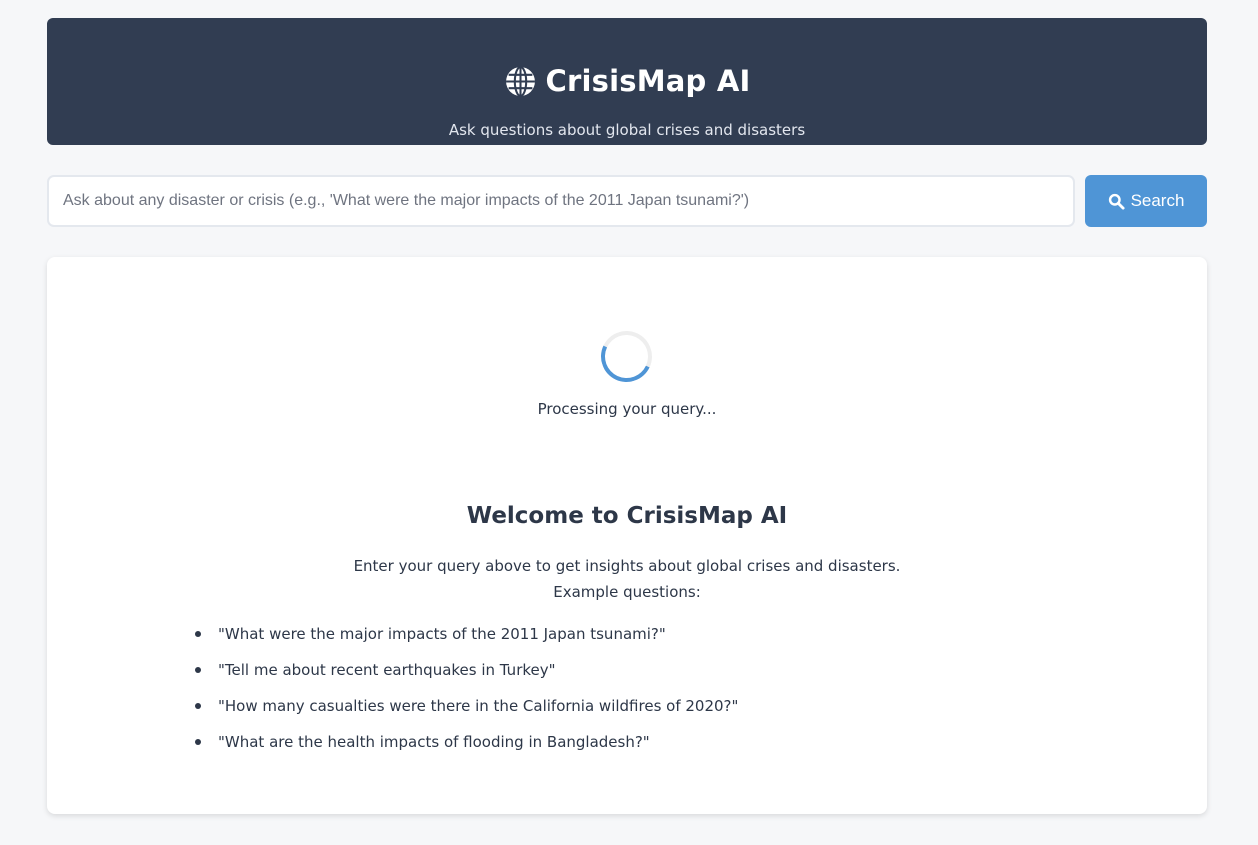  I want to click on app-title: CrisisMap AI, so click(648, 81).